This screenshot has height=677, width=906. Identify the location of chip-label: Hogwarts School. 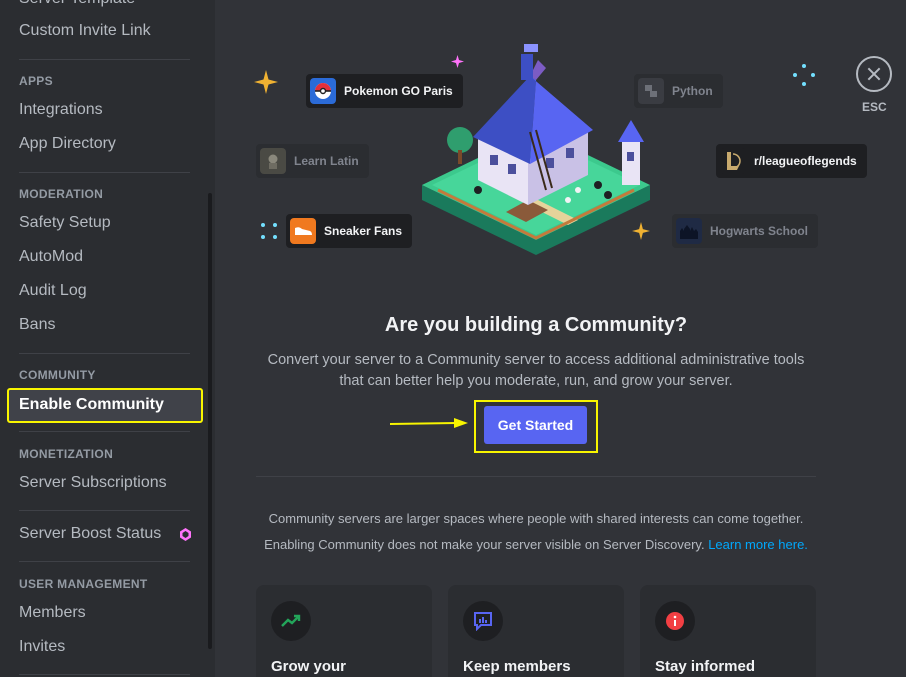
(759, 231).